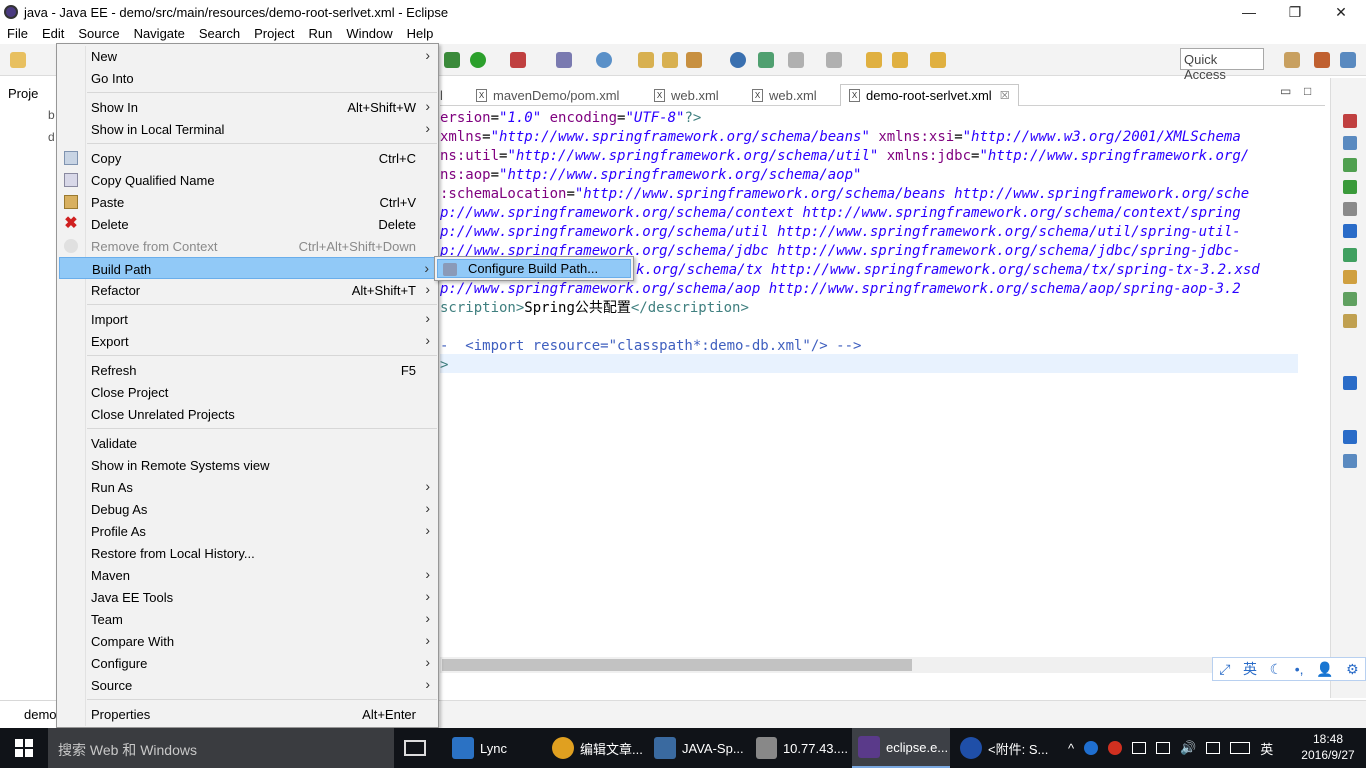  Describe the element at coordinates (1188, 748) in the screenshot. I see `volume-icon: 🔊` at that location.